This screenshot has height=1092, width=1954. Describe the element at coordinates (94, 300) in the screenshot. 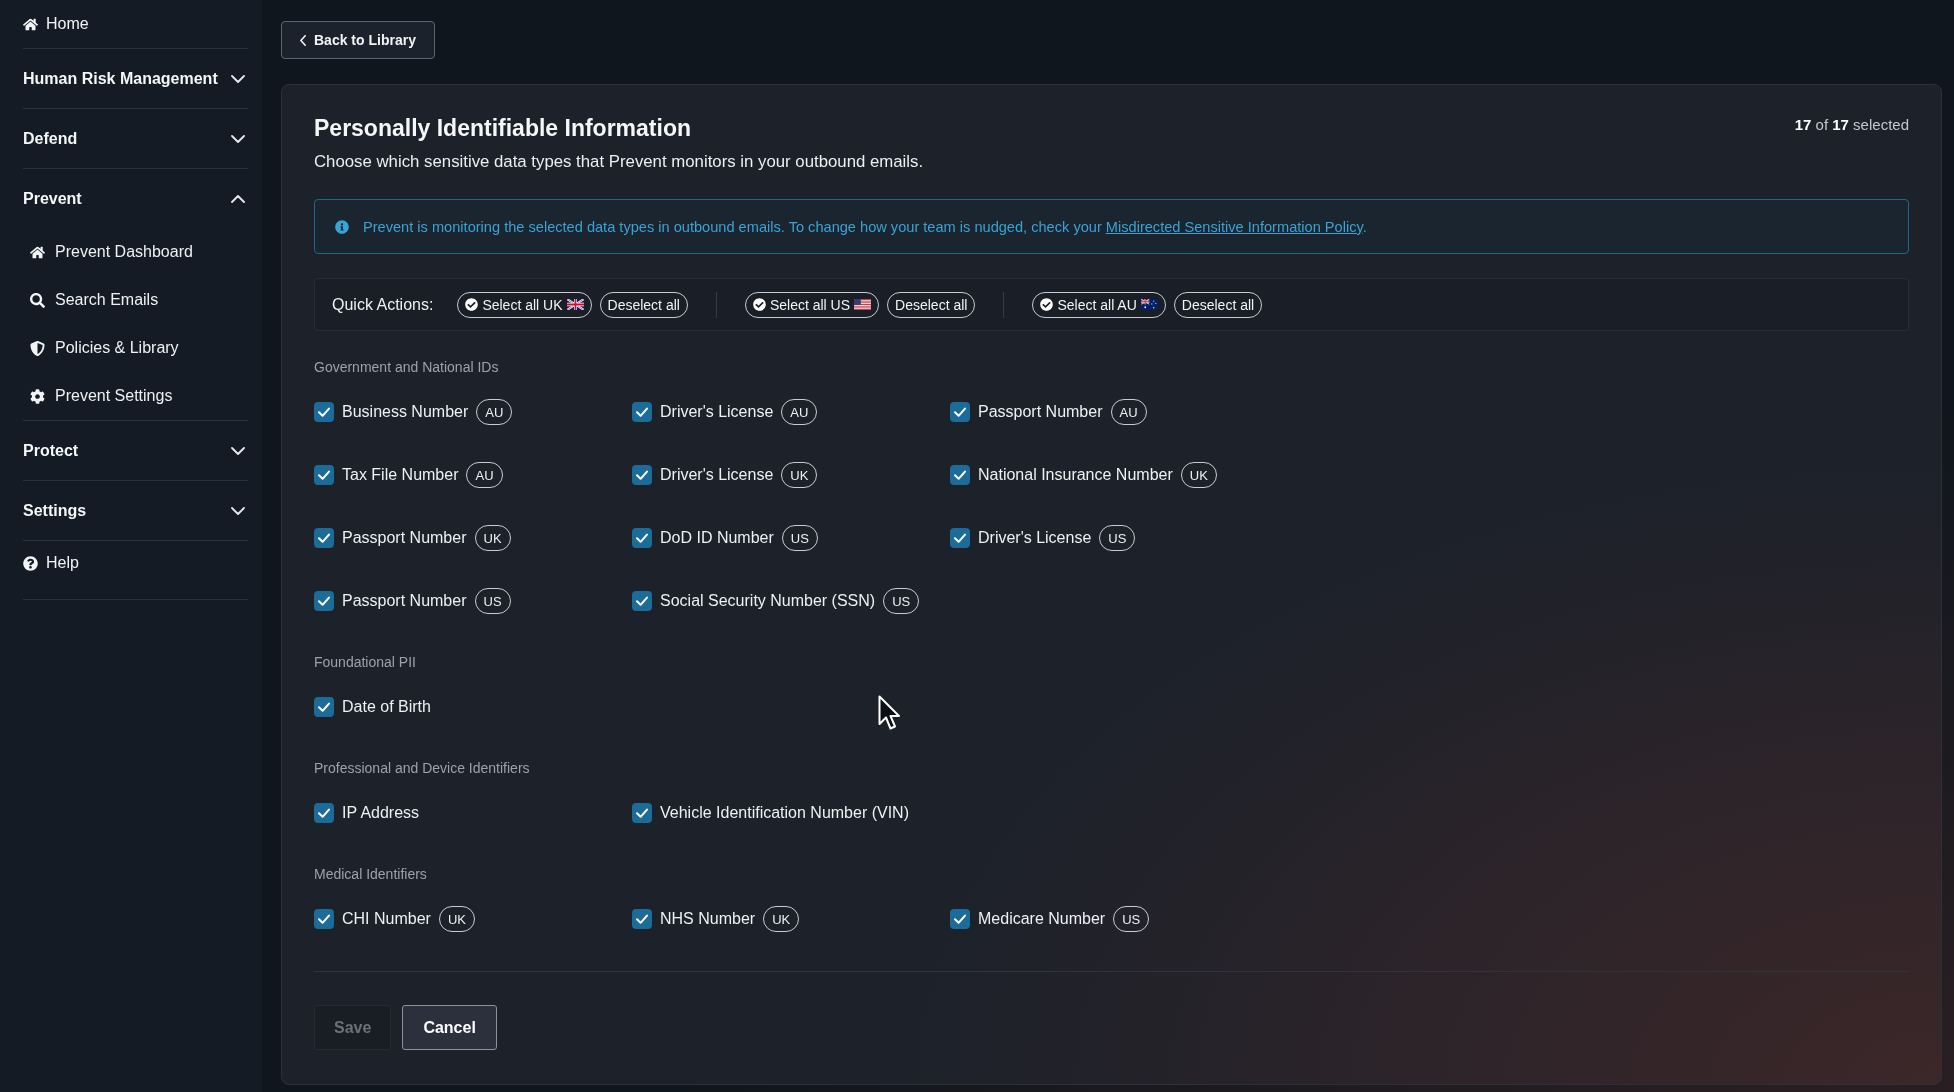

I see `nav-subitem: Search Emails` at that location.